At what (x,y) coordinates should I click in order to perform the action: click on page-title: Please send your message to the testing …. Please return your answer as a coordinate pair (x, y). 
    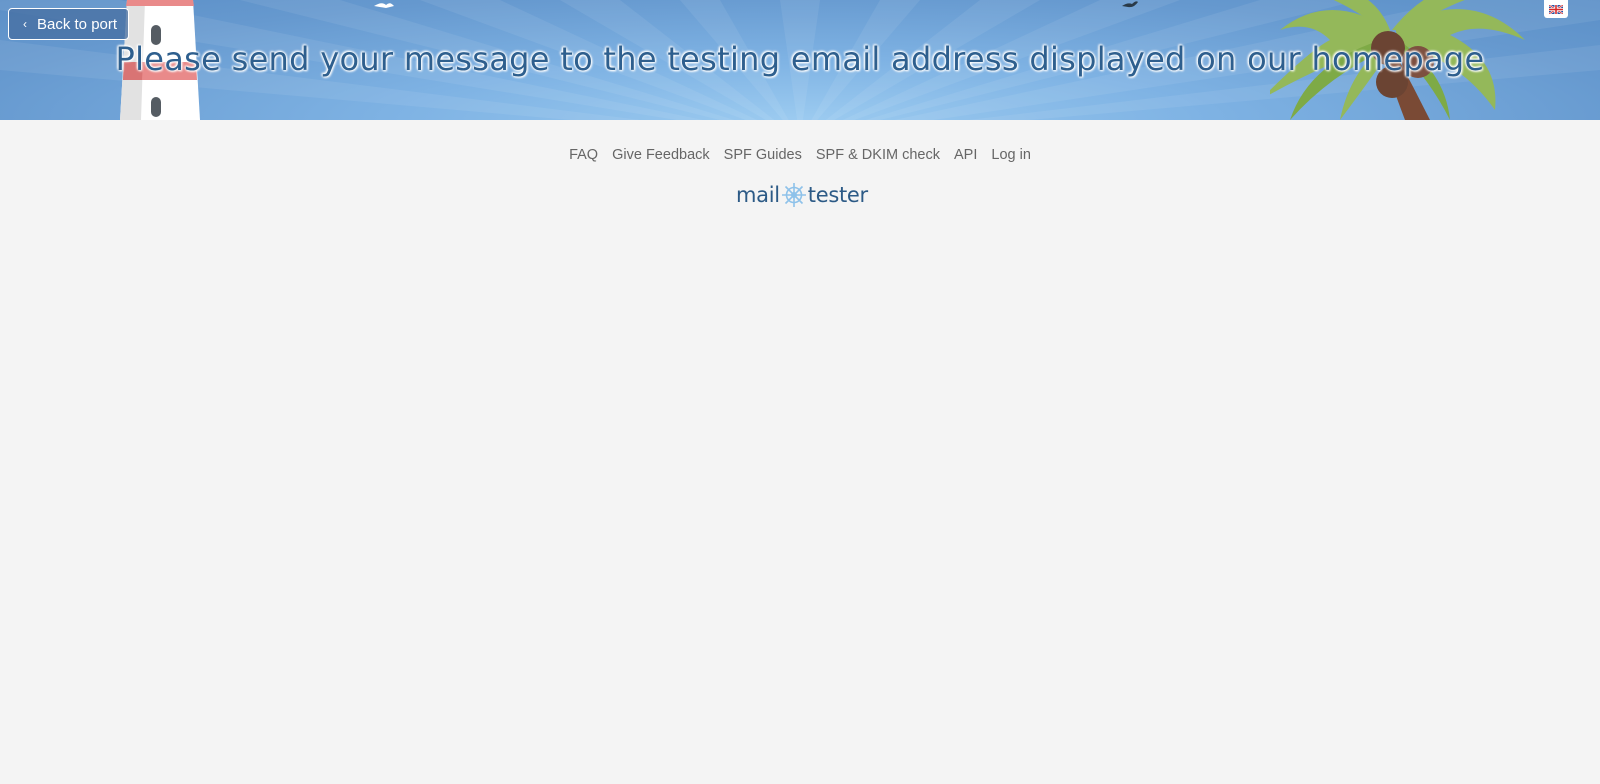
    Looking at the image, I should click on (800, 59).